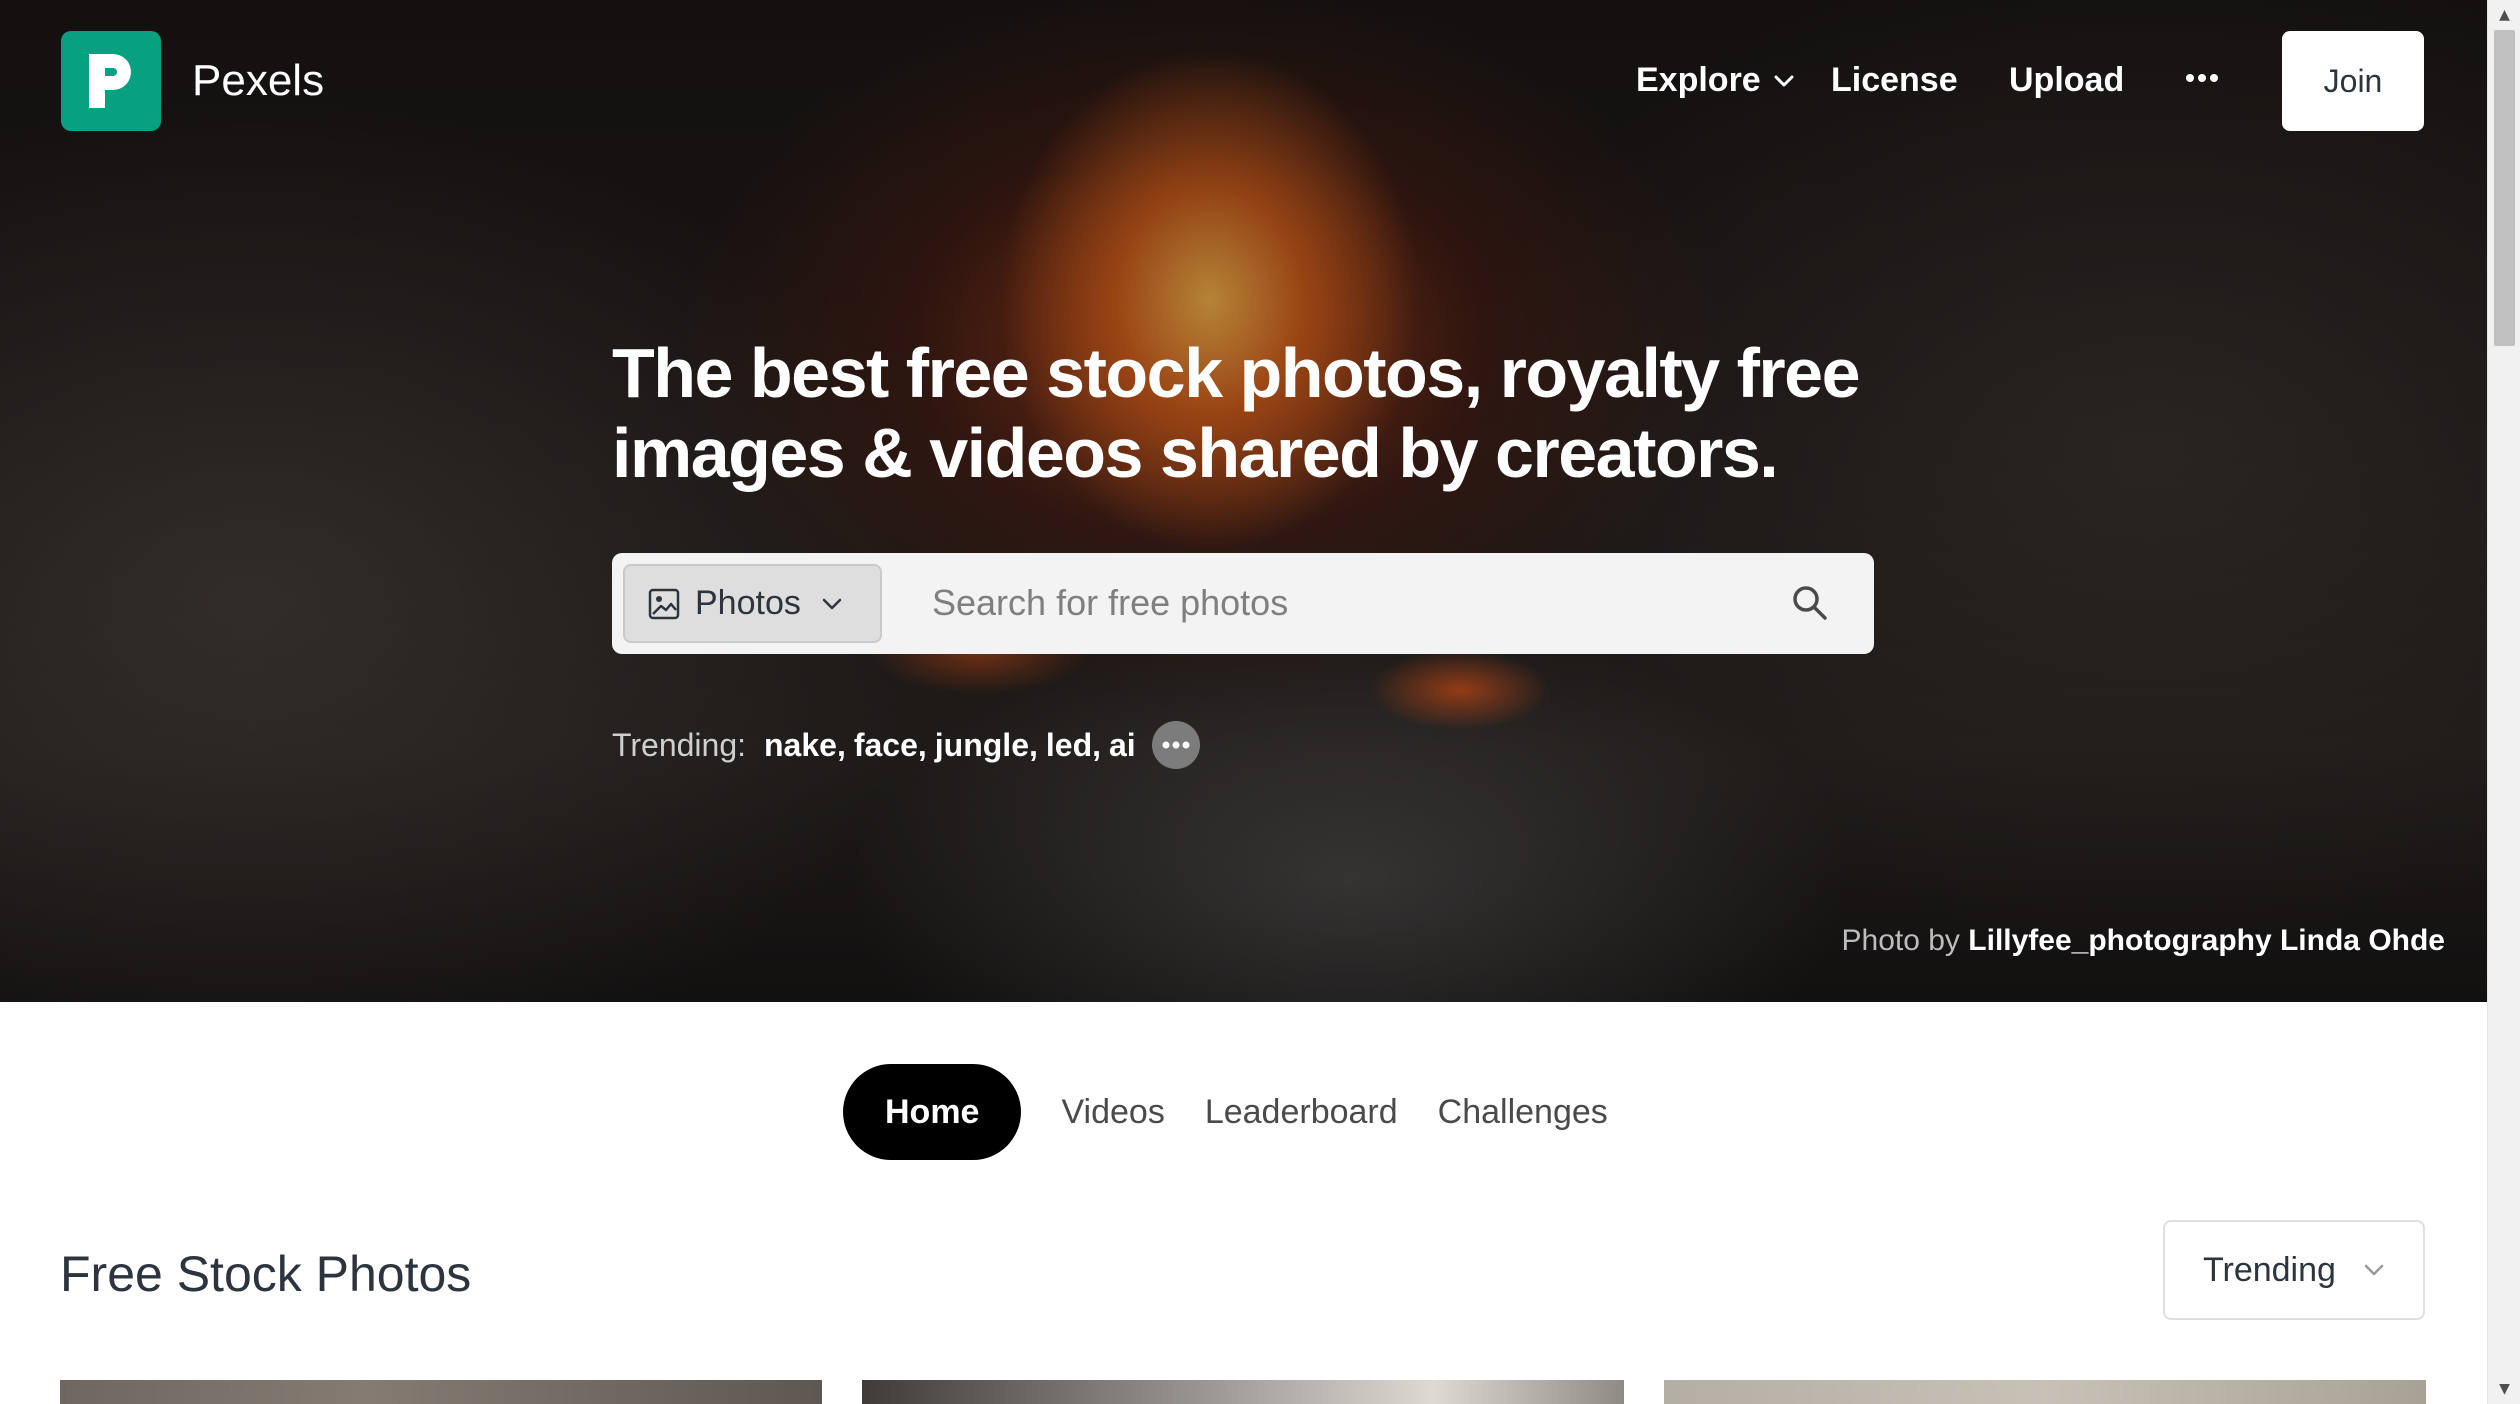 The height and width of the screenshot is (1404, 2520). Describe the element at coordinates (932, 1112) in the screenshot. I see `tab-home: Home` at that location.